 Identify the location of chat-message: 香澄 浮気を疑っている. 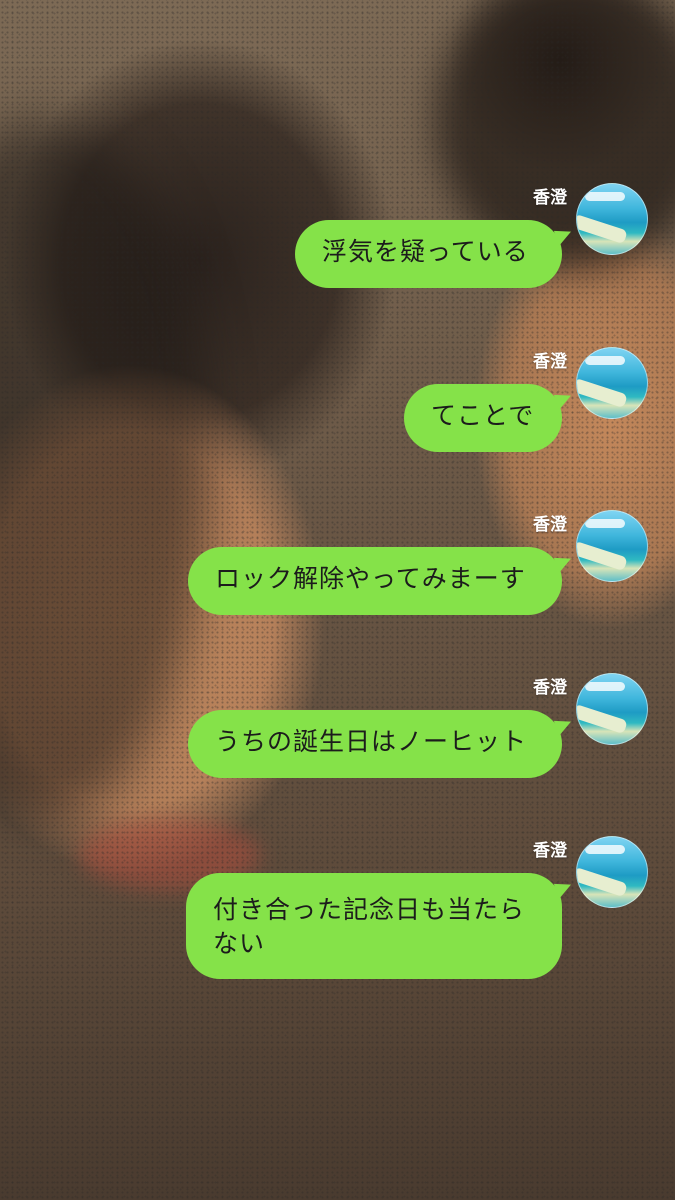
(337, 253).